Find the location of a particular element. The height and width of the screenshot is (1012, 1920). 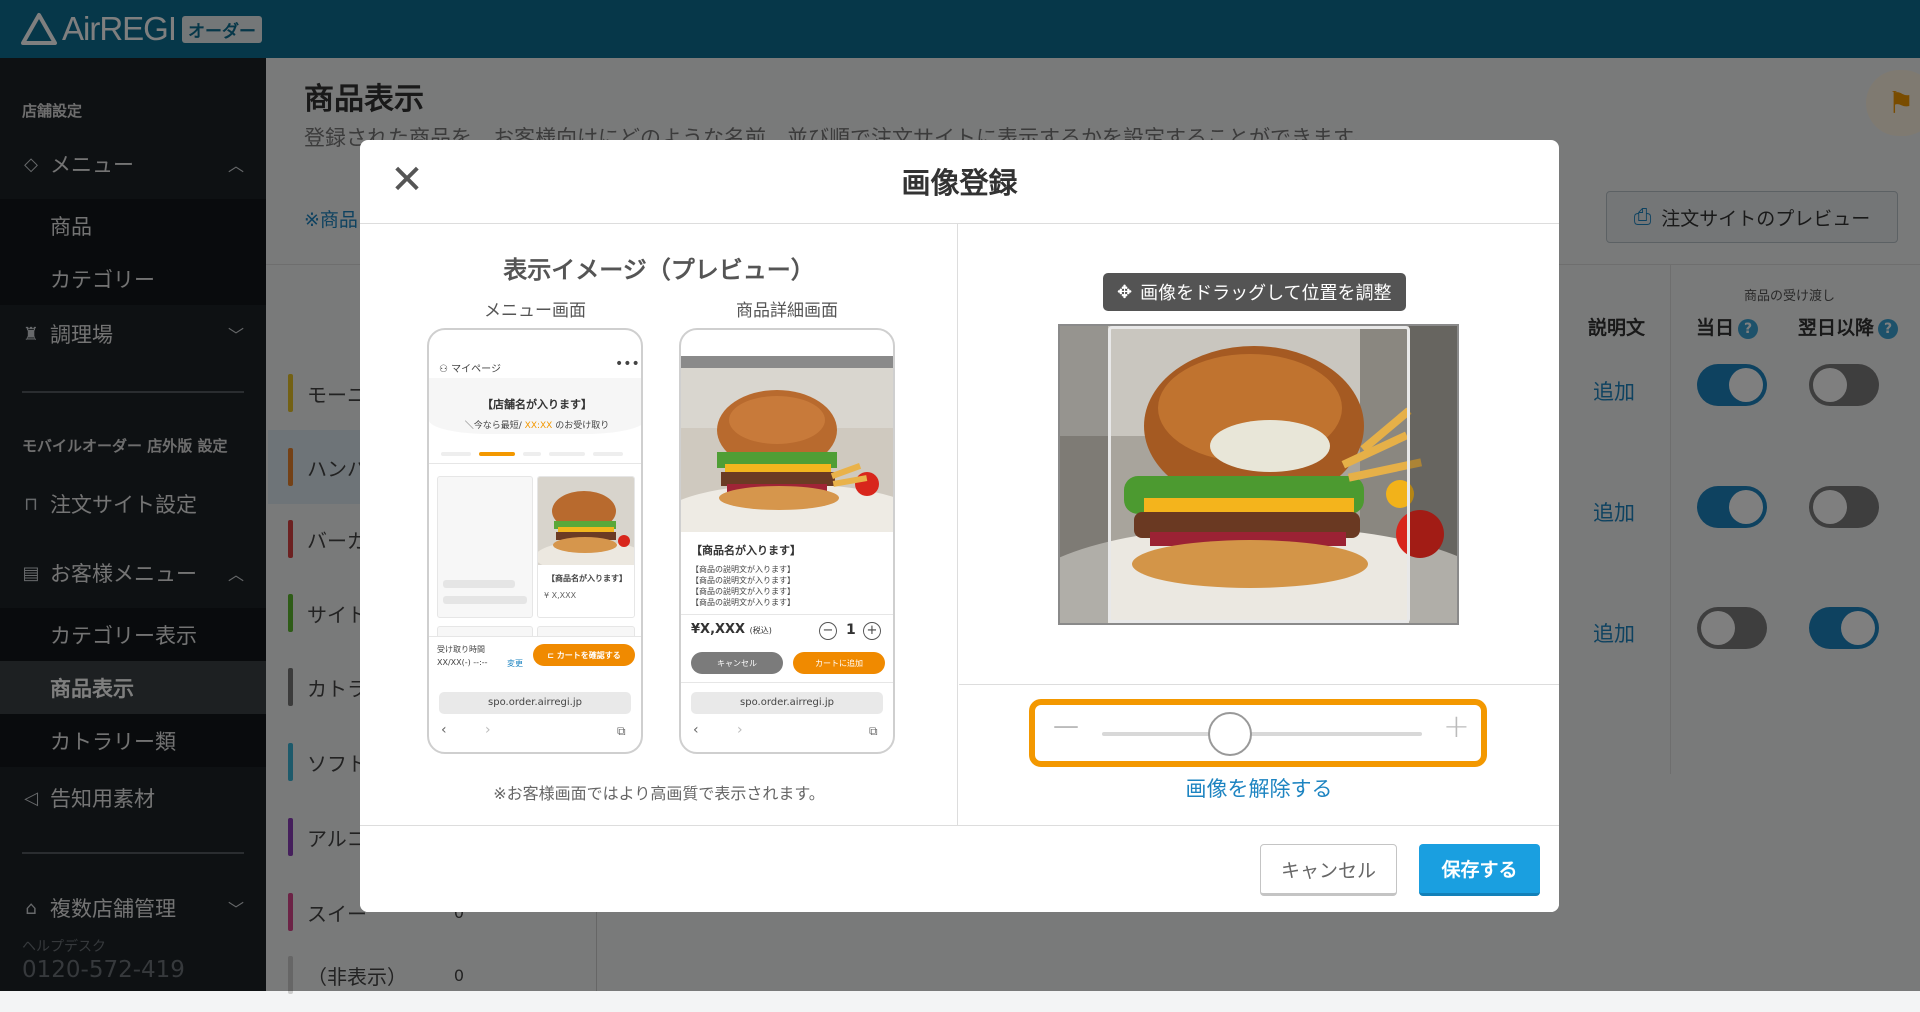

quality-note: ※お客様画面ではより高画質で表示されます。 is located at coordinates (659, 793).